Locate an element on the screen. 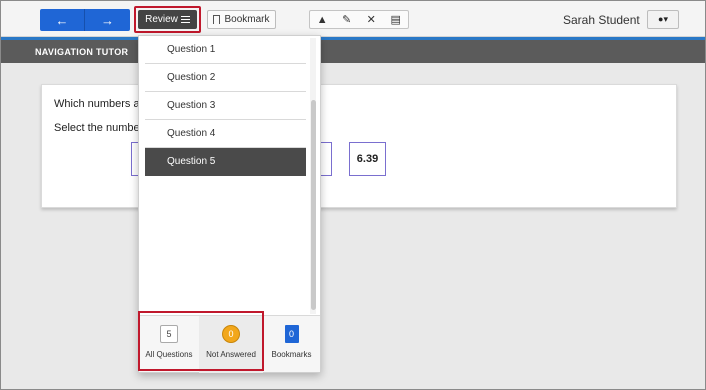 The width and height of the screenshot is (706, 390). left-arrow-icon: ← is located at coordinates (62, 20).